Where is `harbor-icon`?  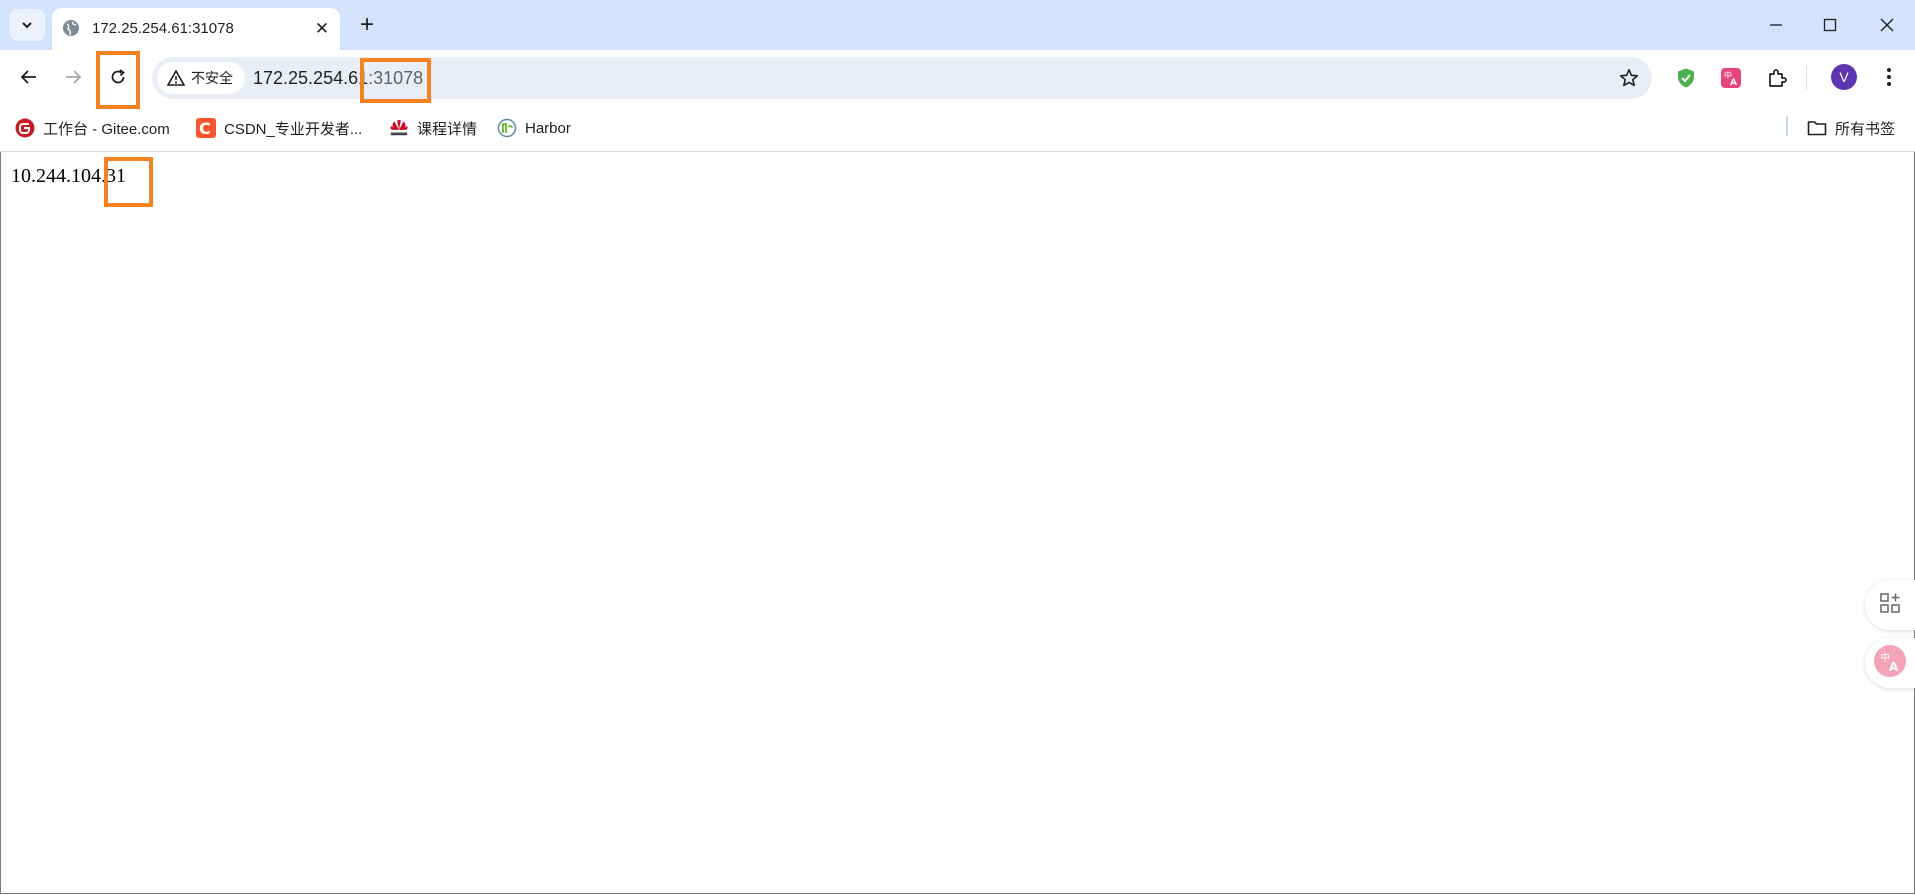
harbor-icon is located at coordinates (507, 128).